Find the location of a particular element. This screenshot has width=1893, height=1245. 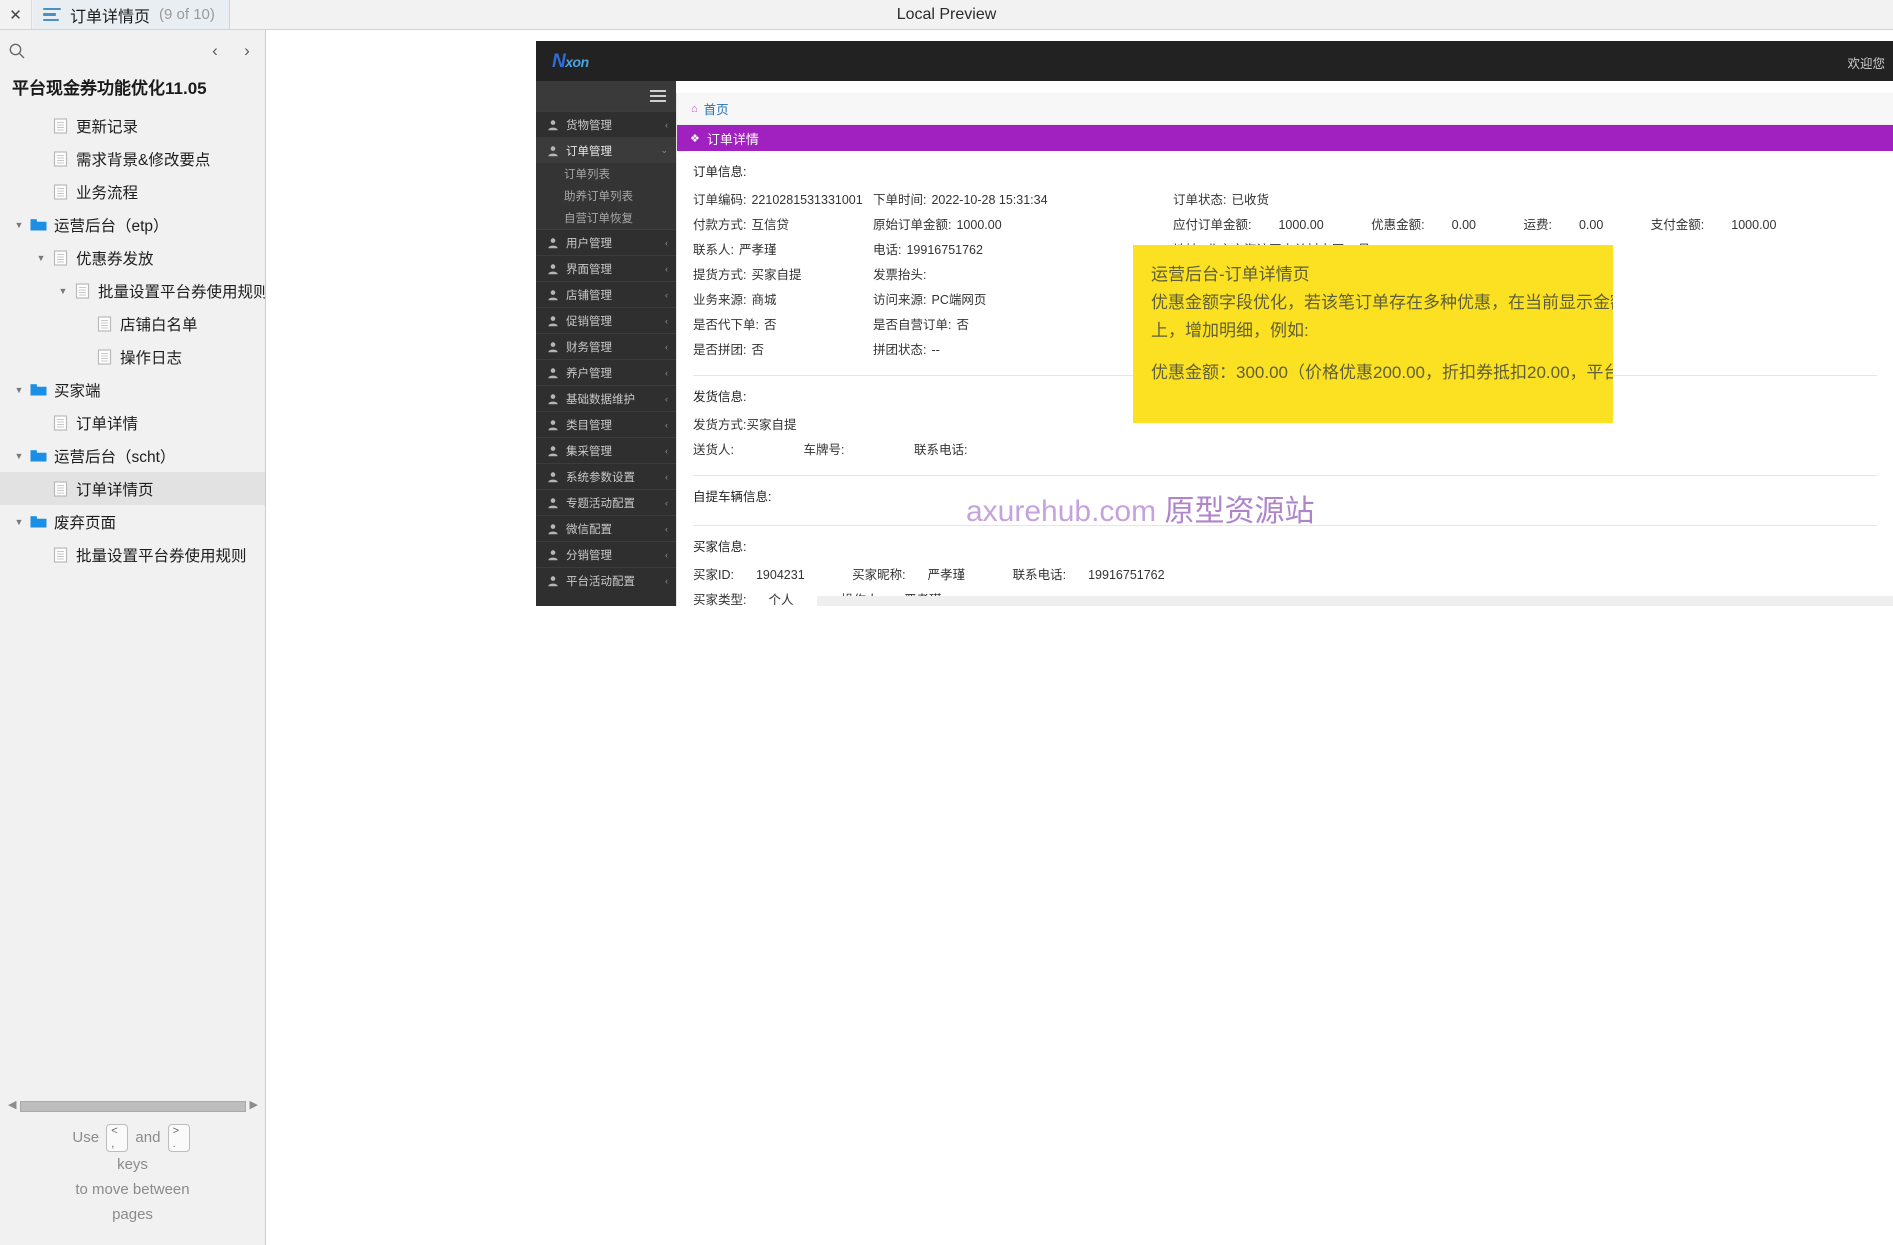

sitemap-horizontal-scrollbar: ◀ ▶ is located at coordinates (133, 1106).